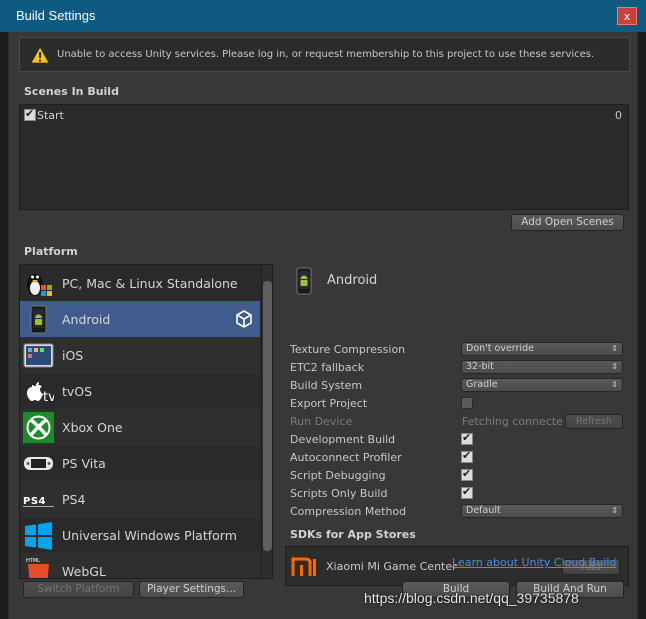  What do you see at coordinates (33, 561) in the screenshot?
I see `svg-text: HTML` at bounding box center [33, 561].